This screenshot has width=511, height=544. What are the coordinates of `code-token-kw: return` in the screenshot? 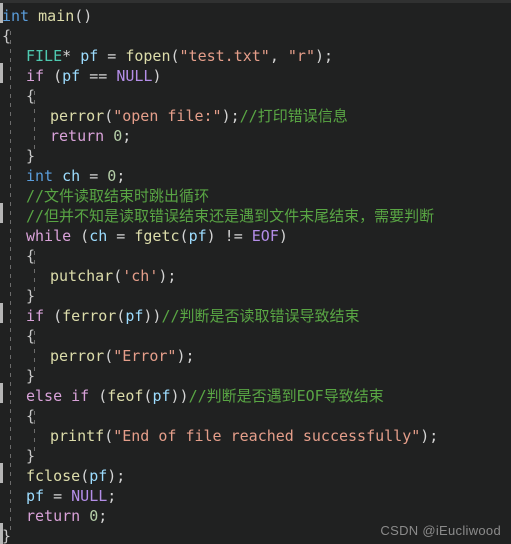 It's located at (53, 516).